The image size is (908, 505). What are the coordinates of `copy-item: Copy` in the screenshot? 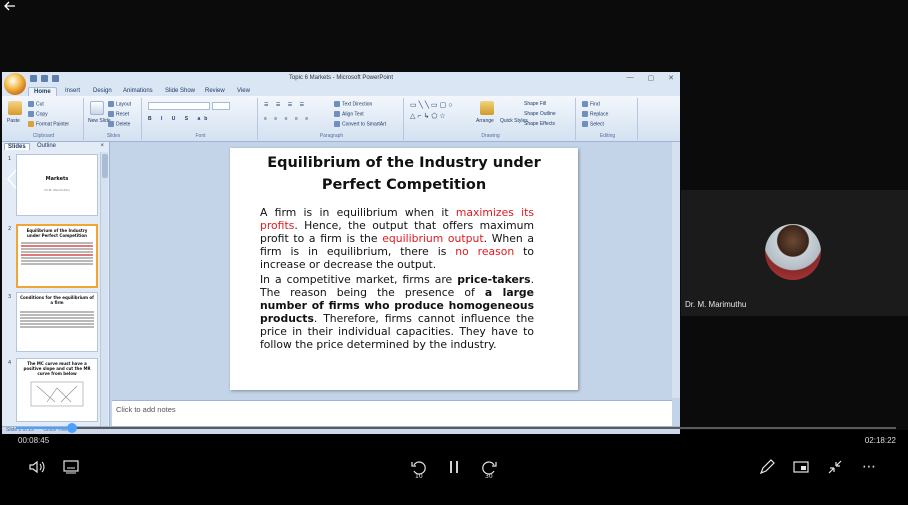 It's located at (38, 114).